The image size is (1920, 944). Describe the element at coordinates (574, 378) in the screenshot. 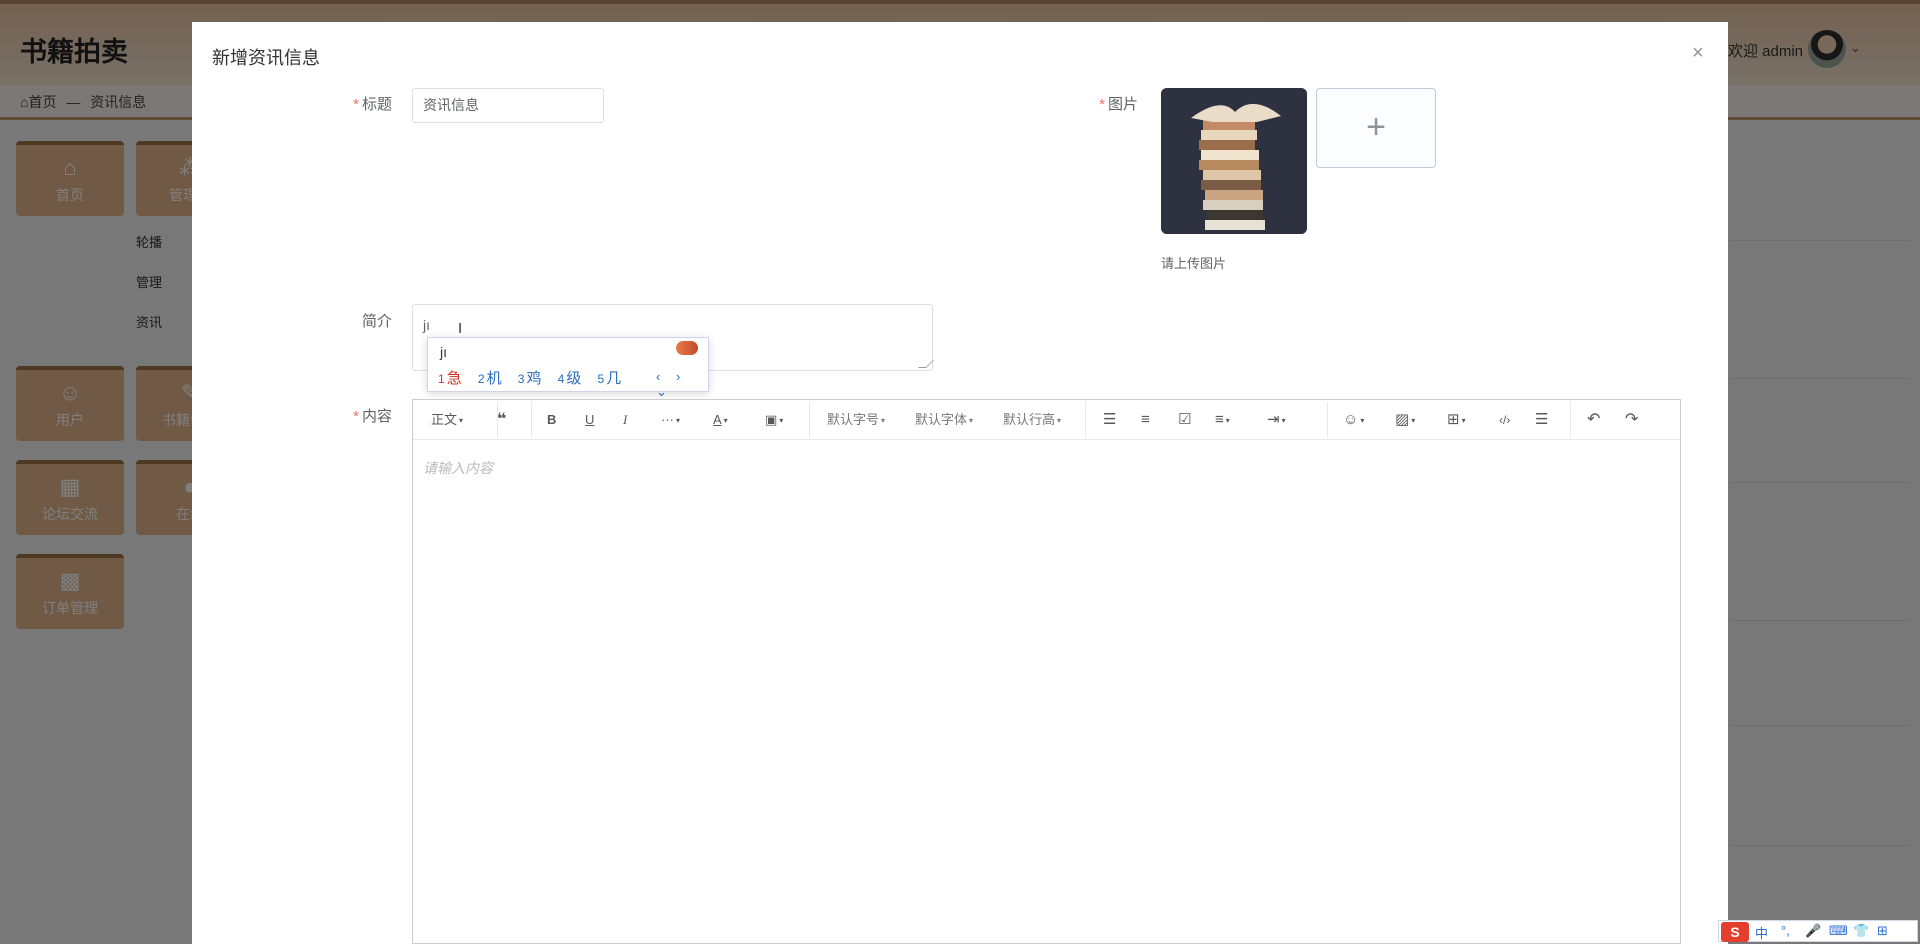

I see `ime-candidate-text: 级` at that location.